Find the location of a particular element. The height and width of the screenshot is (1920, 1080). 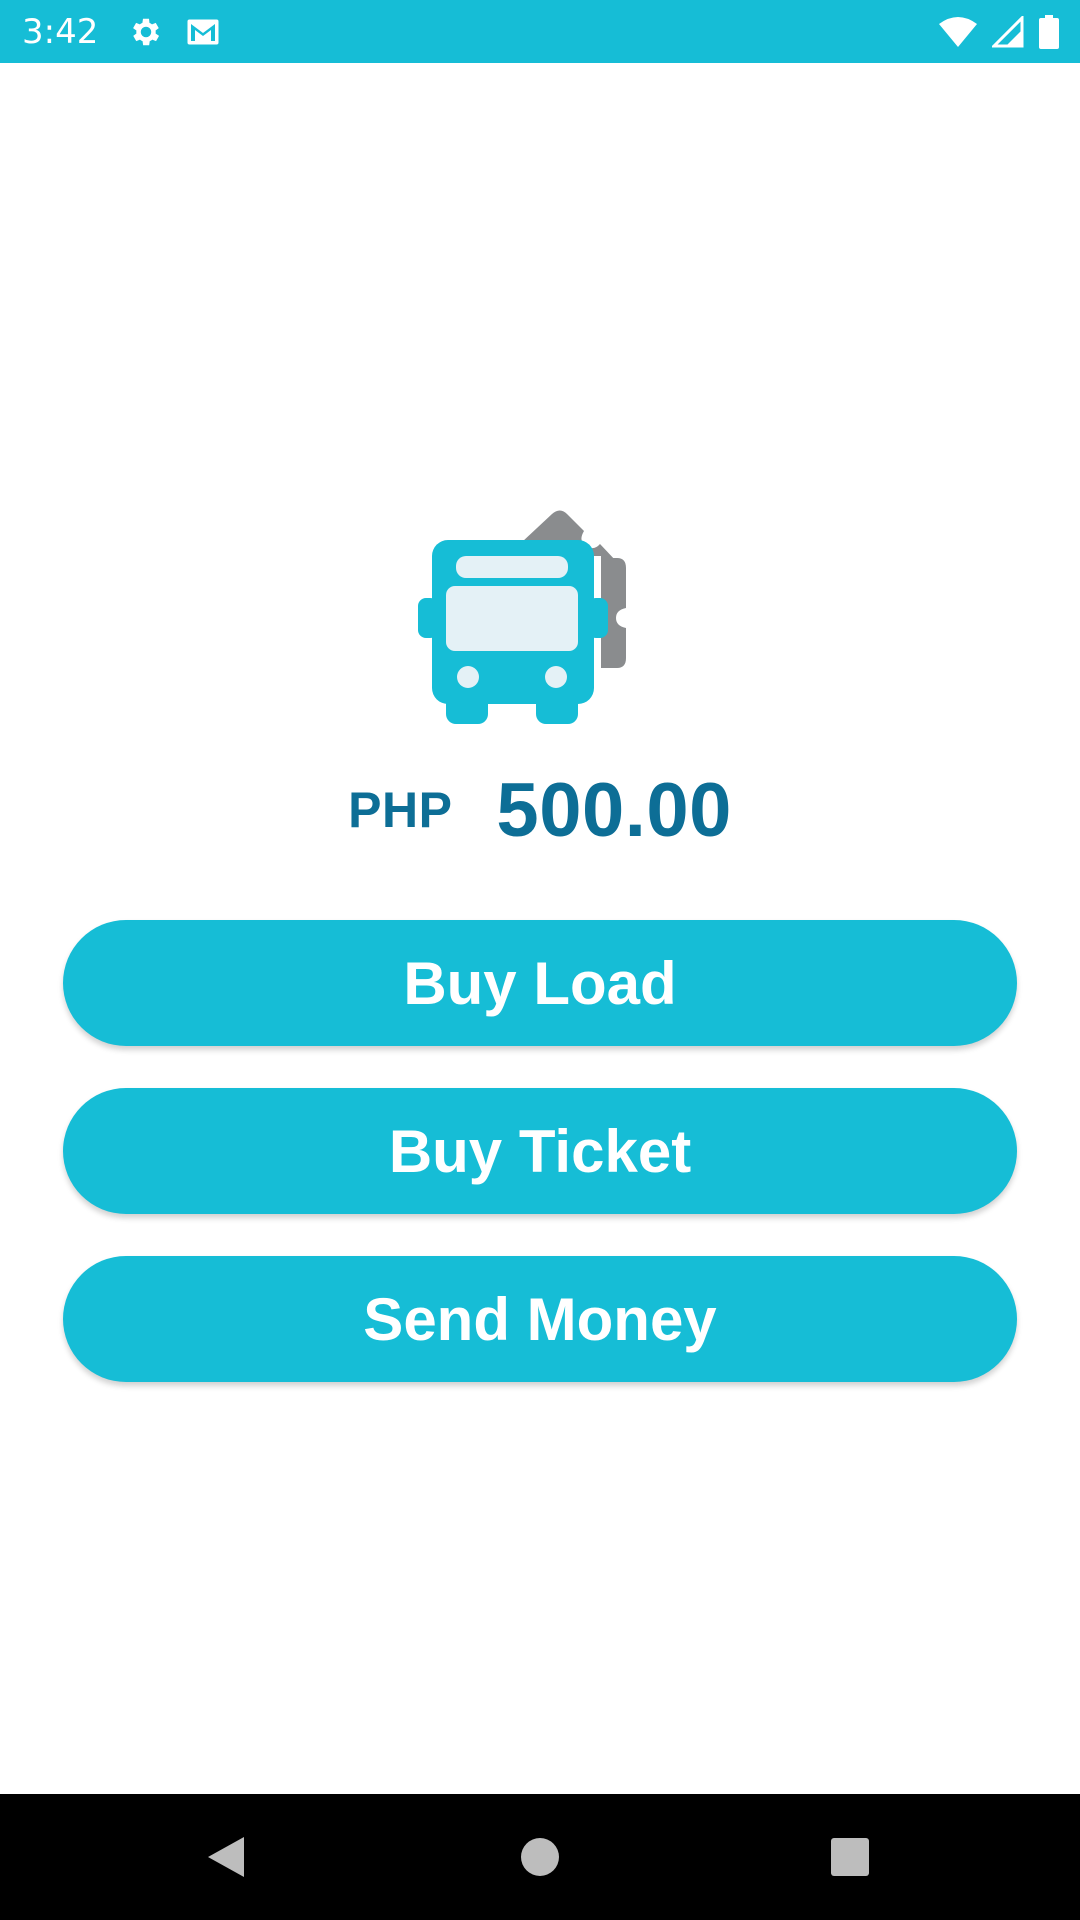

home-button is located at coordinates (540, 1857).